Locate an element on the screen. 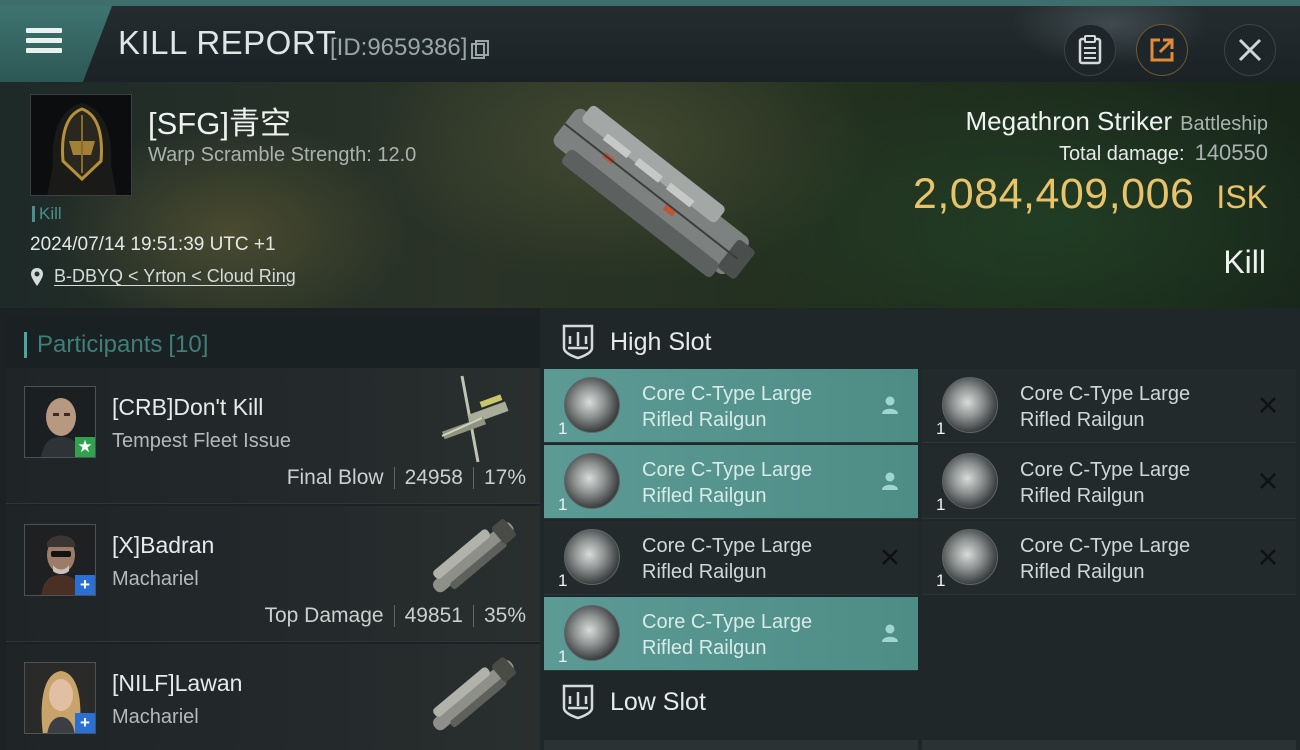 This screenshot has height=750, width=1300. tempest-ship-icon is located at coordinates (475, 419).